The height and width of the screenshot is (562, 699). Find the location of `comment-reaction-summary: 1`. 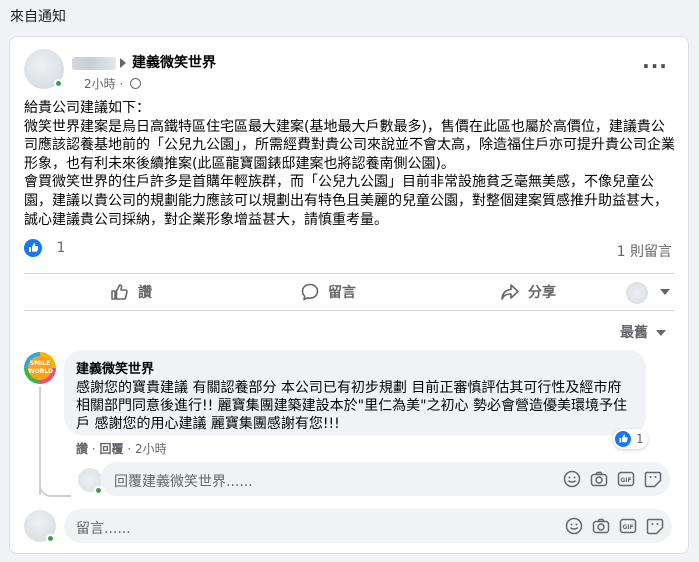

comment-reaction-summary: 1 is located at coordinates (630, 439).